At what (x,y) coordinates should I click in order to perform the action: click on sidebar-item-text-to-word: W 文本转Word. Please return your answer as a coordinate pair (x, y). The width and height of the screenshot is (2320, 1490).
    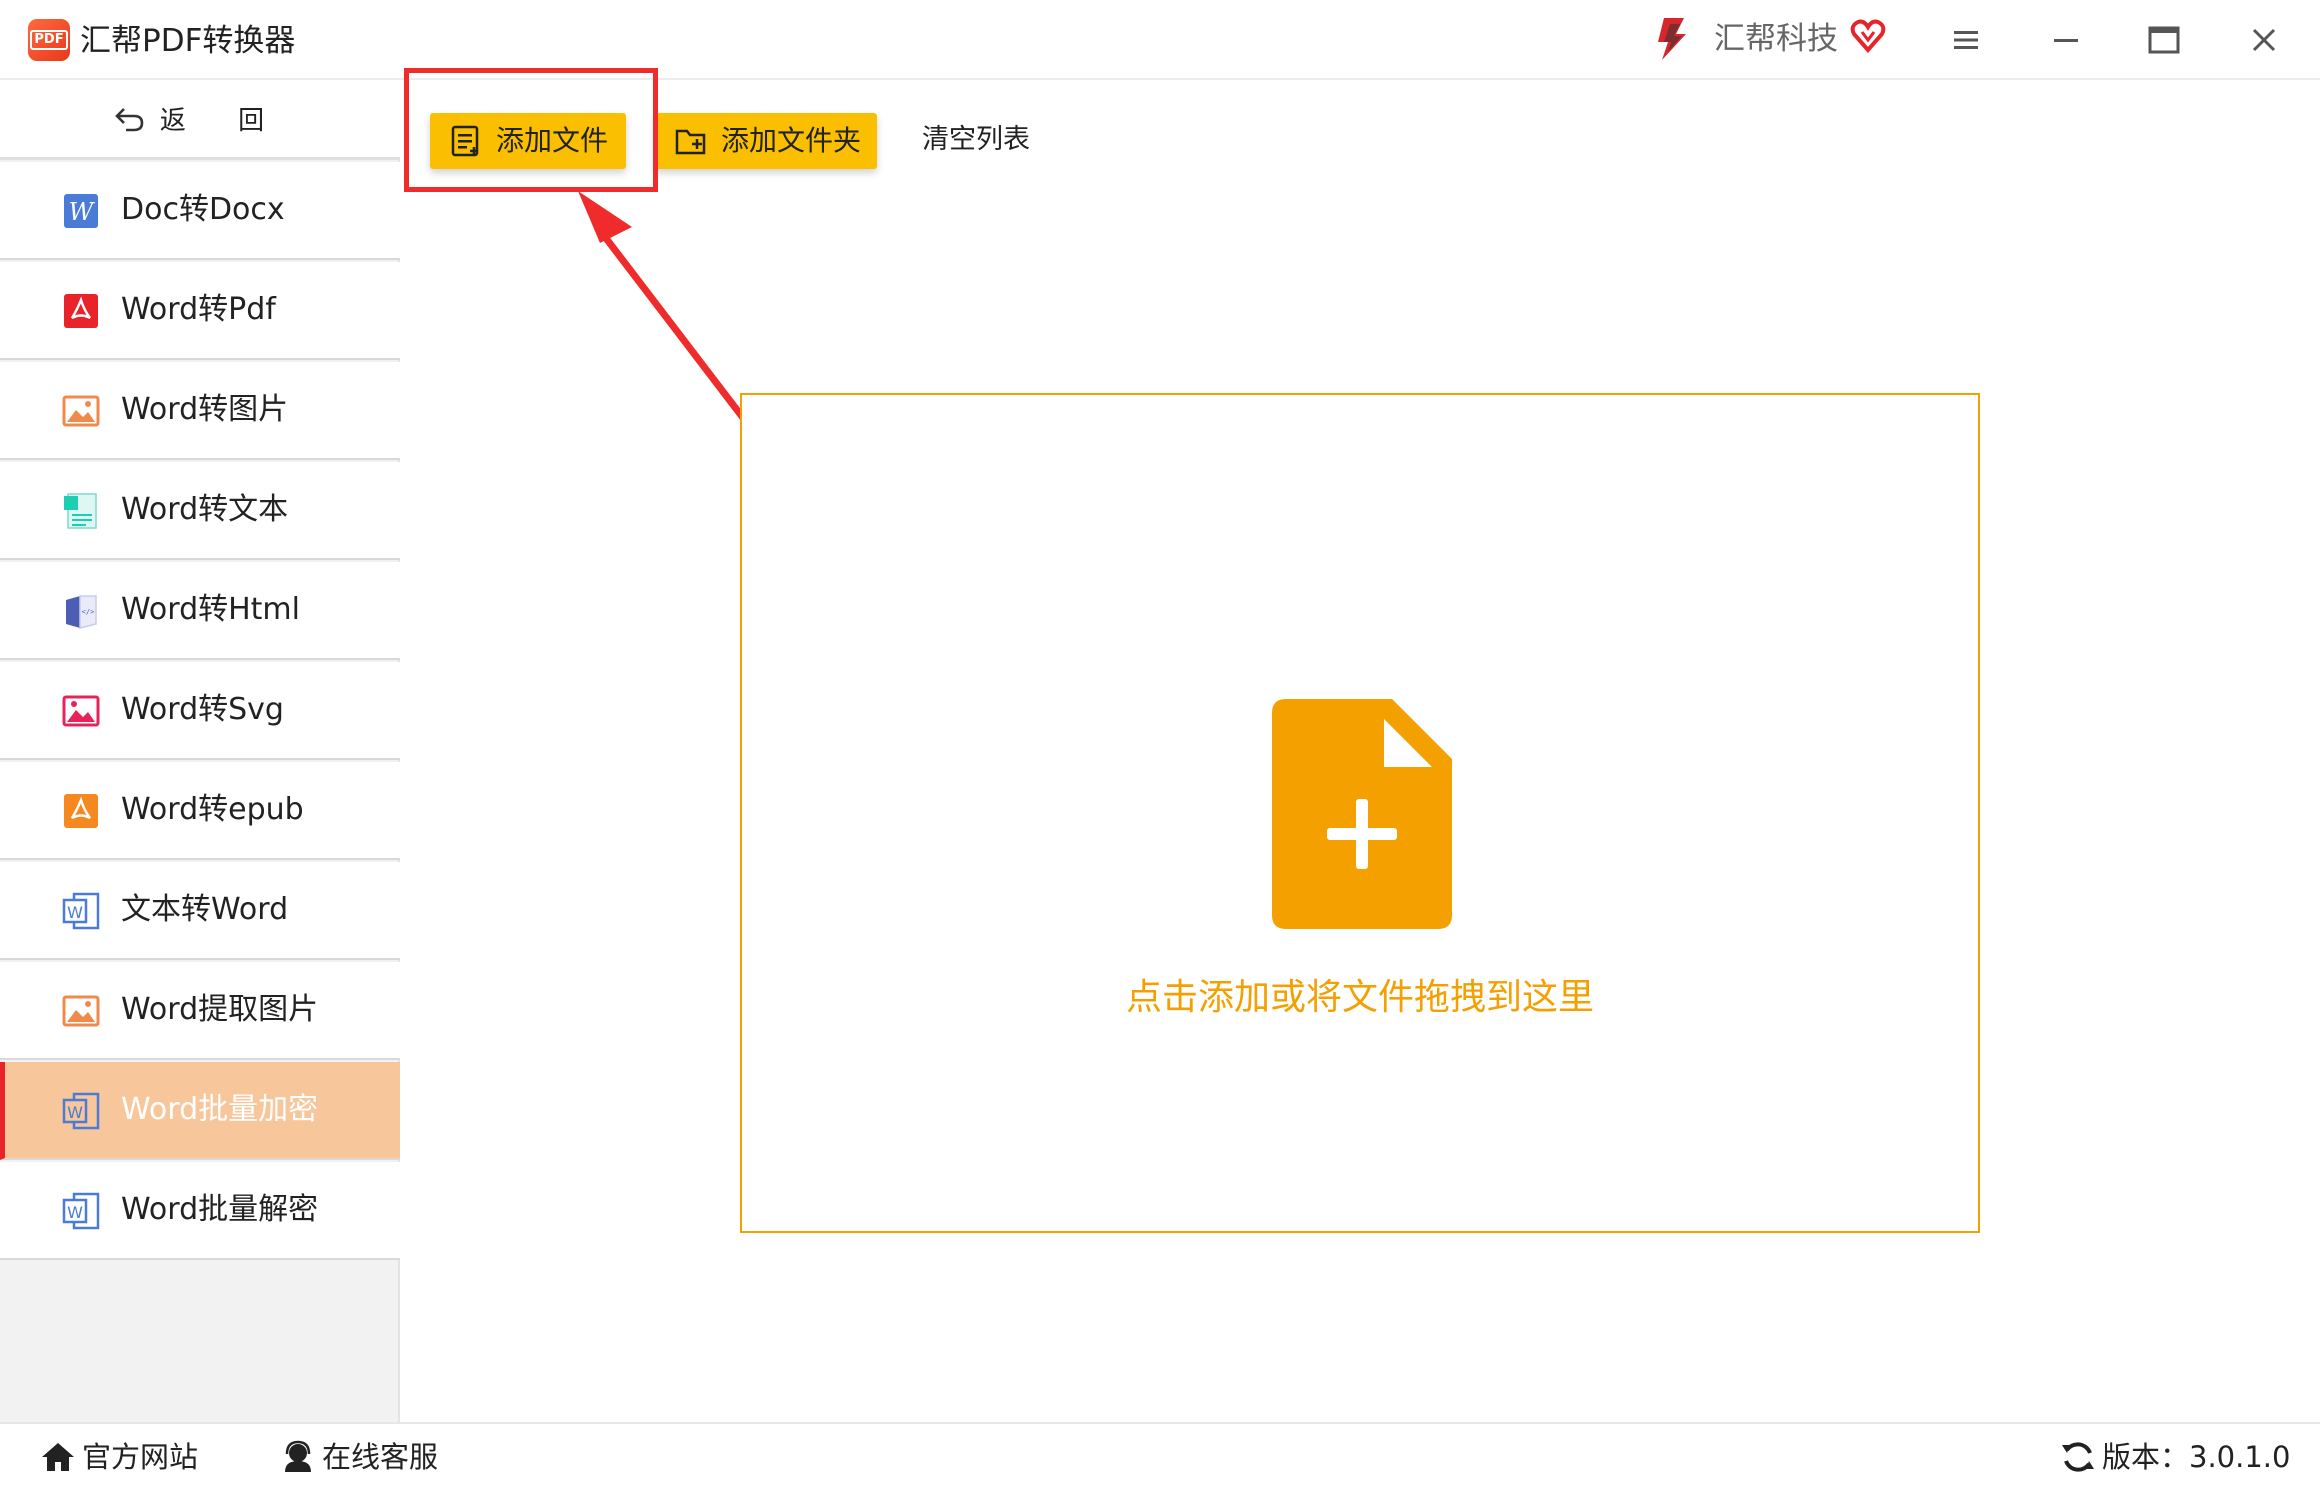
    Looking at the image, I should click on (200, 911).